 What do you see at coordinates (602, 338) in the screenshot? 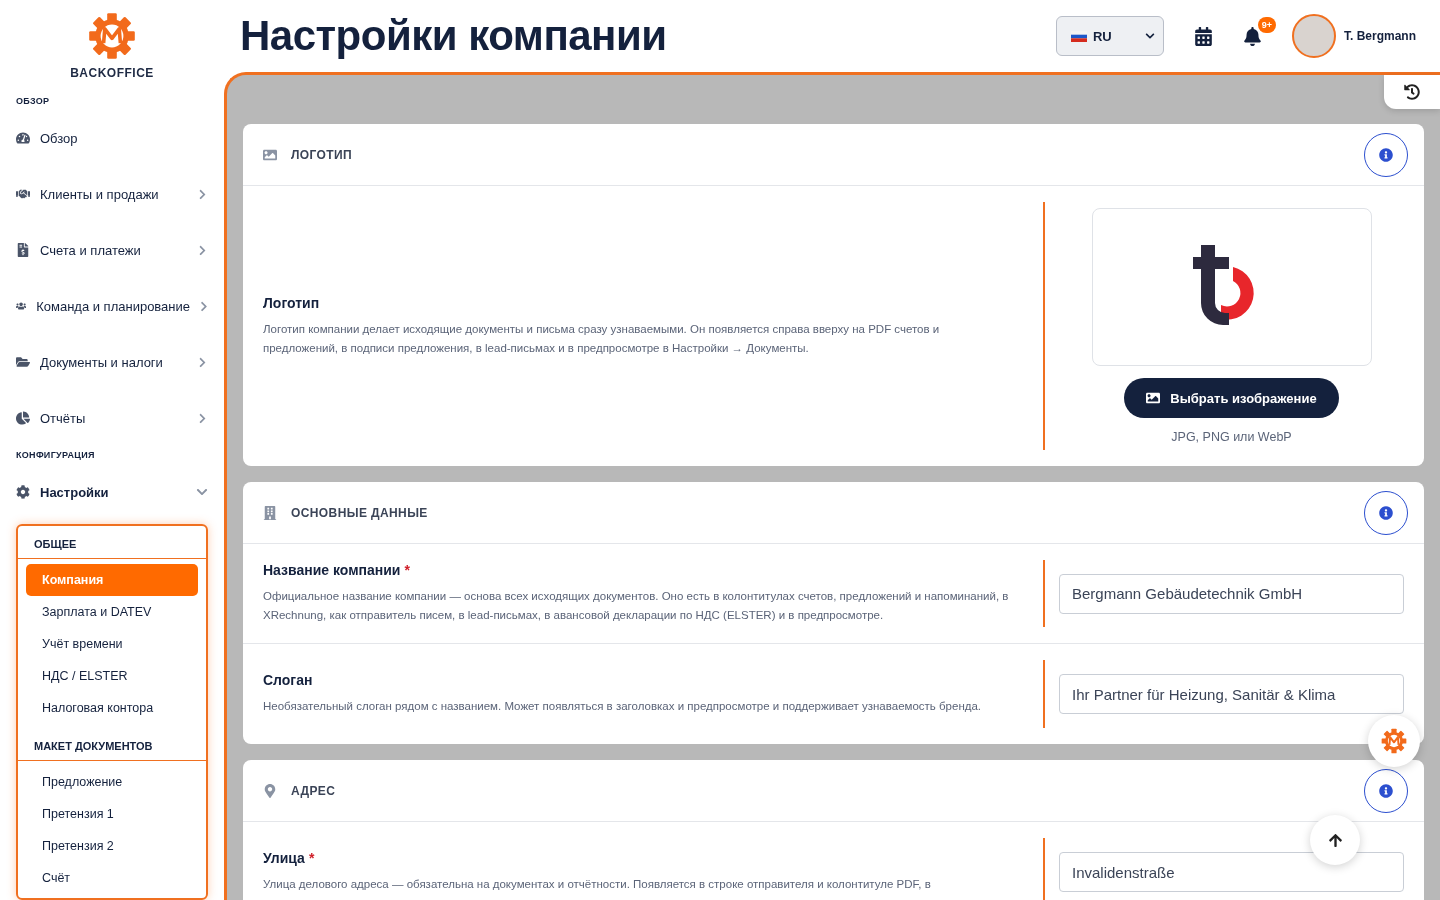
I see `field-description: Логотип компании делает исходящие документы и письма сразу узнаваемыми. Он появляется справа вверху на PDF счетов и предложений, в подписи предложения, в lead-письмах и в предпросмотре в Настройки → Документы.` at bounding box center [602, 338].